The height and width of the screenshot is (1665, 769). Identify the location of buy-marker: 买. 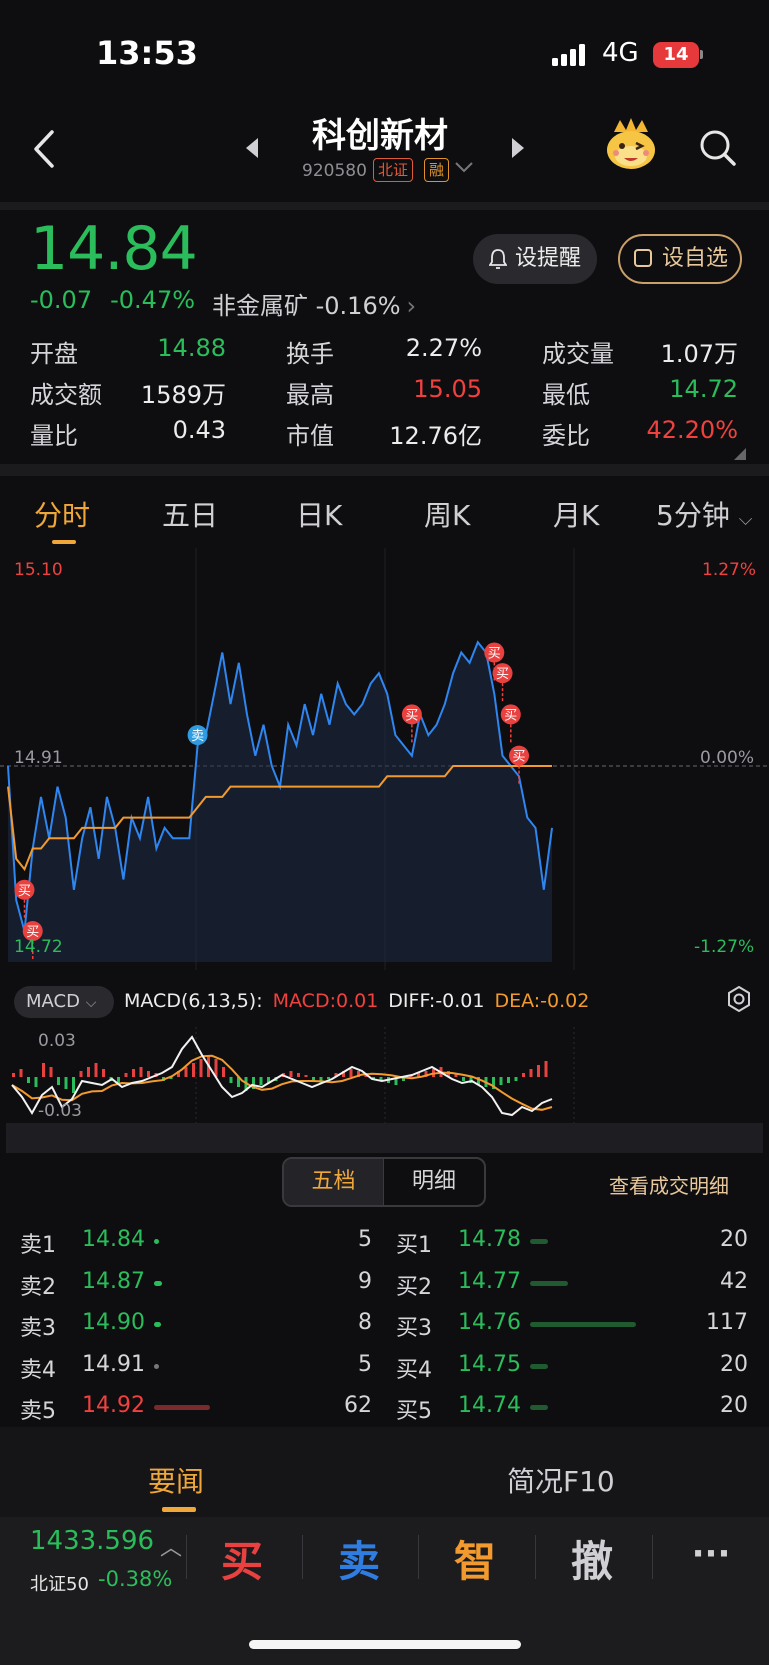
(510, 724).